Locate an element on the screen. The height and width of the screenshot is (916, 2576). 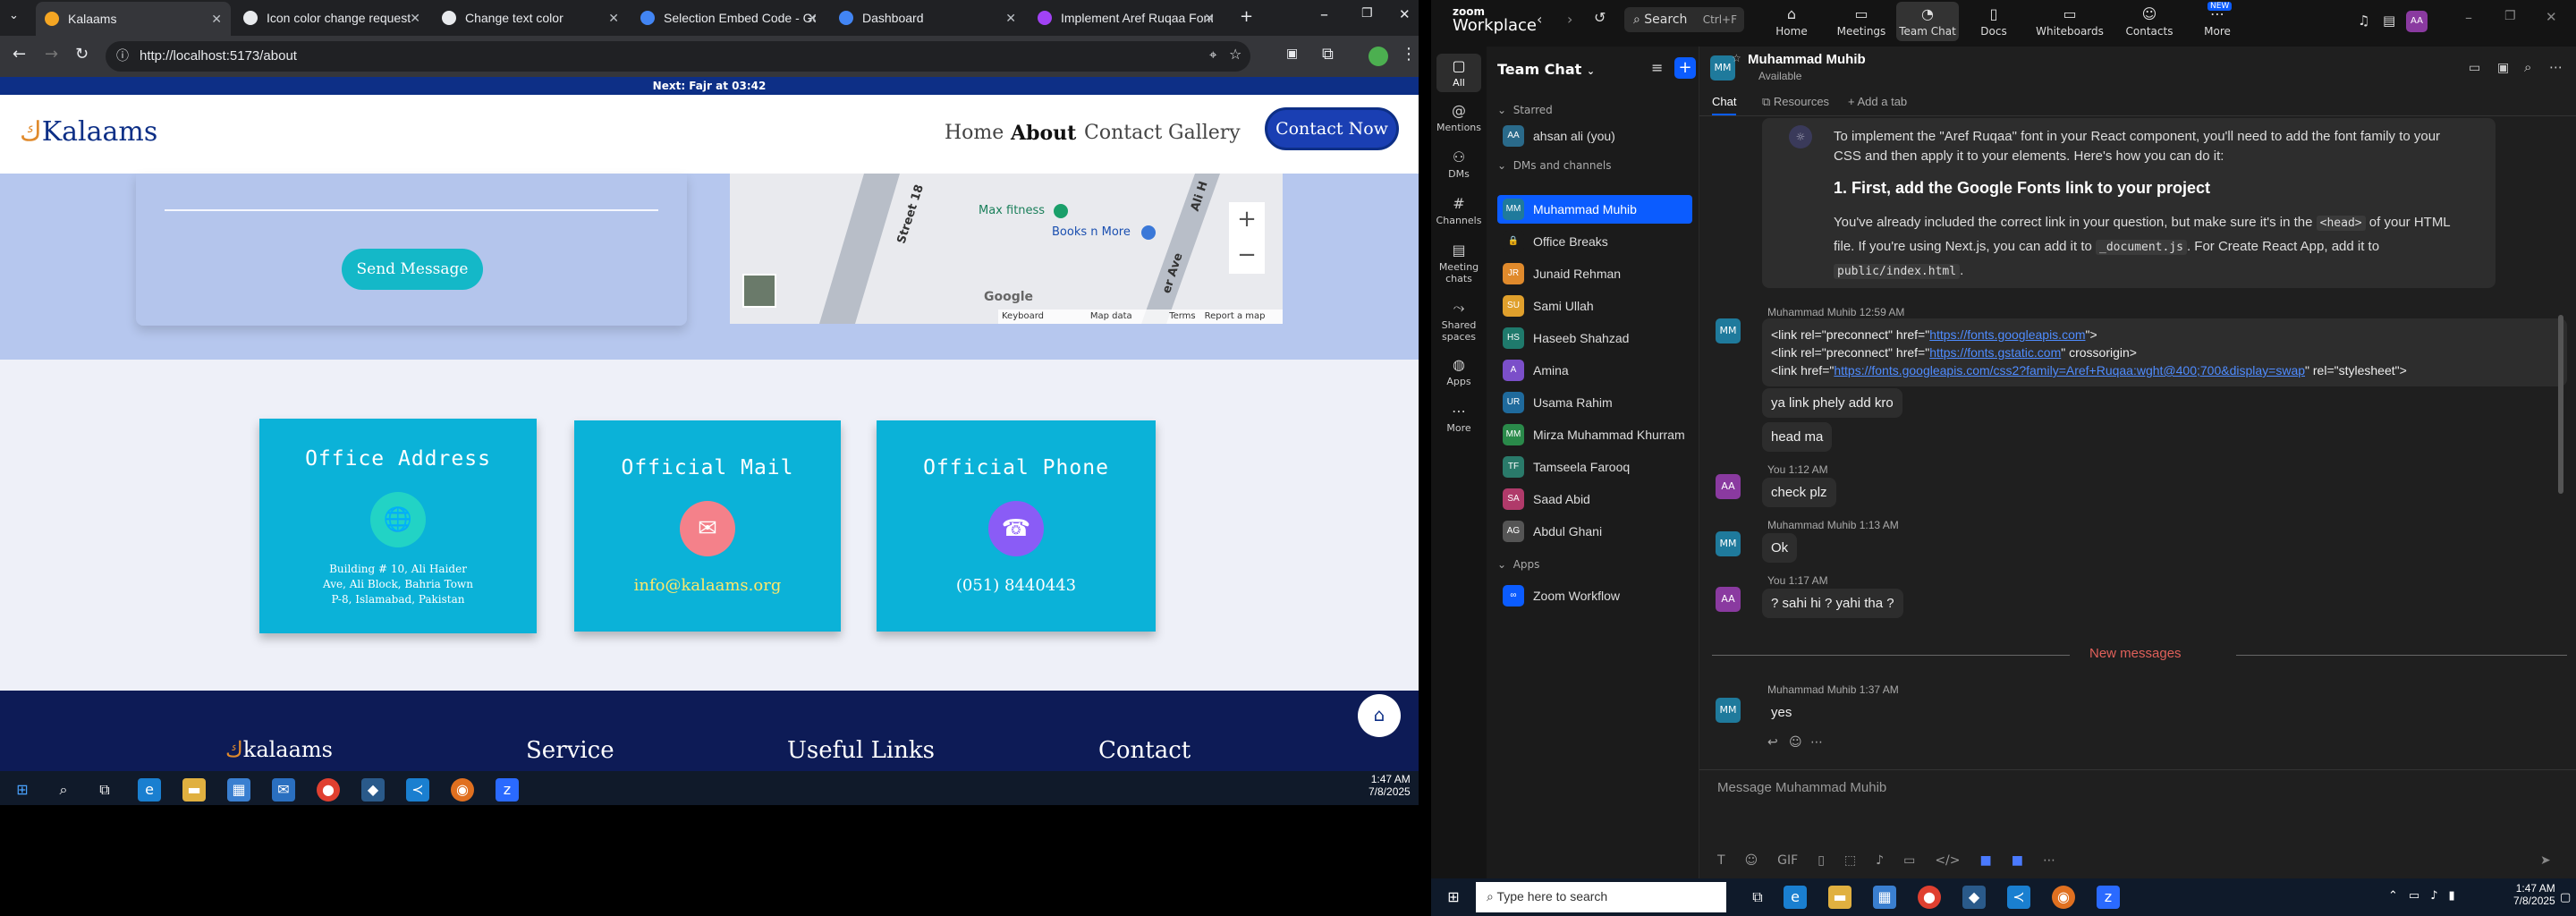
zoom-tab-meetings: ▭ Meetings is located at coordinates (1861, 21).